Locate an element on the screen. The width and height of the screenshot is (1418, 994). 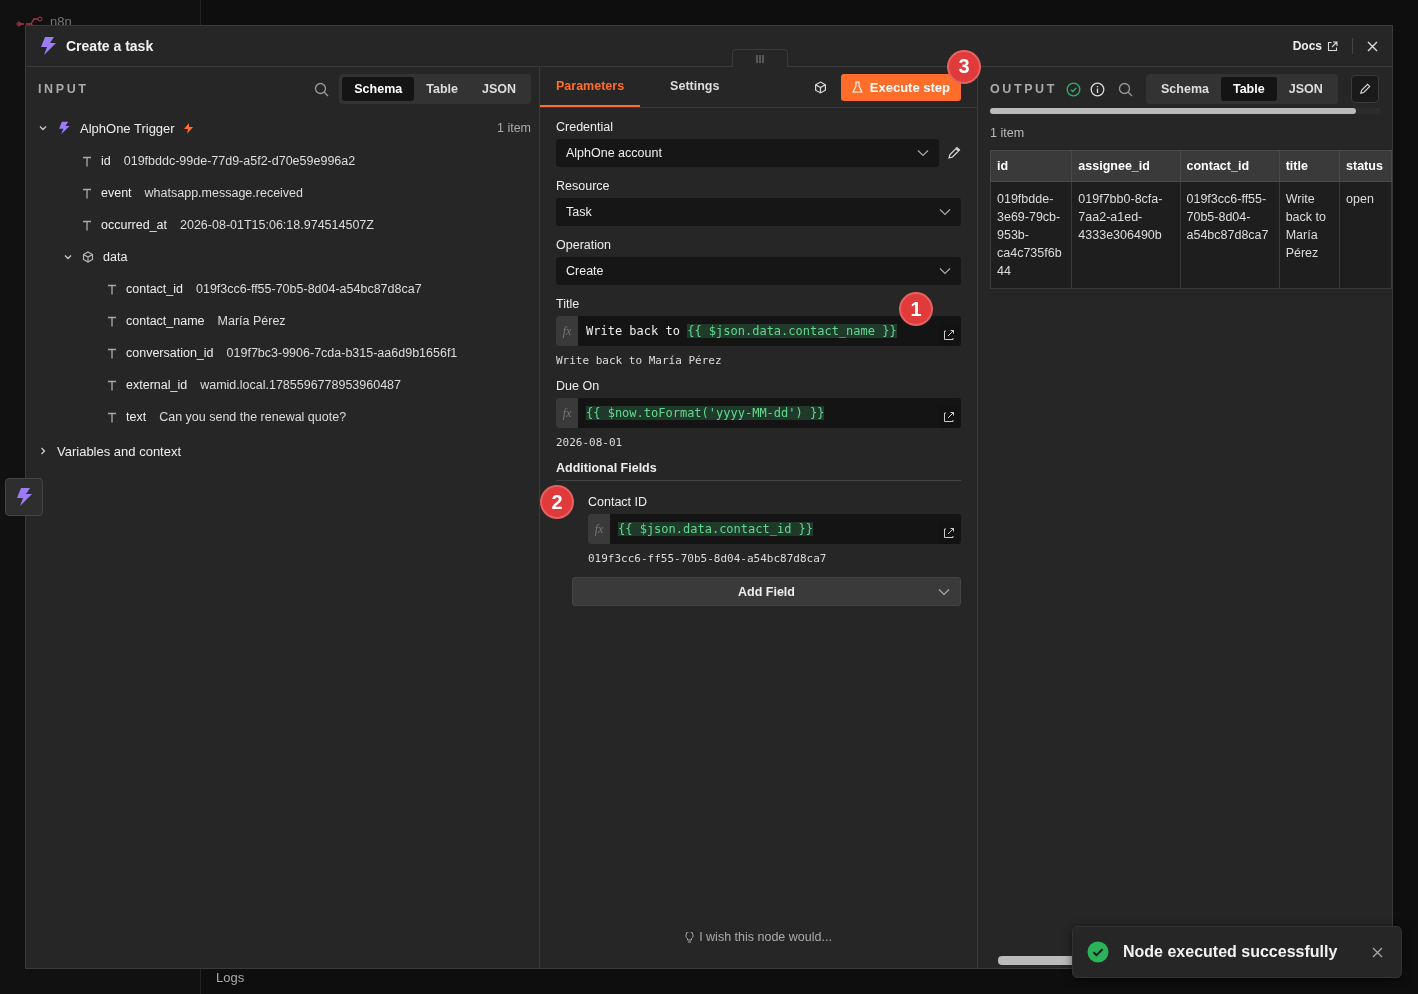
column-header: contact_id is located at coordinates (1230, 166).